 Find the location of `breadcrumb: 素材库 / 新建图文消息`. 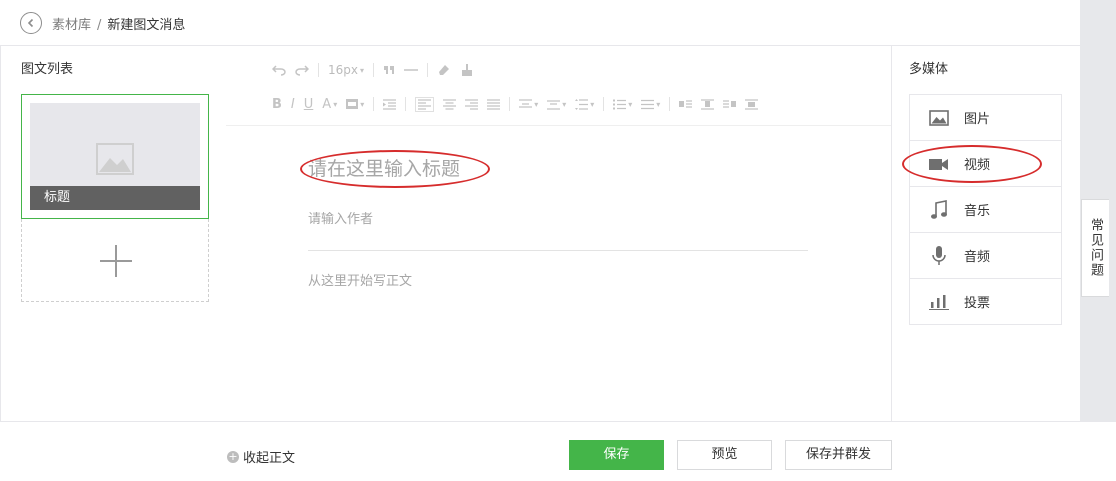

breadcrumb: 素材库 / 新建图文消息 is located at coordinates (118, 23).